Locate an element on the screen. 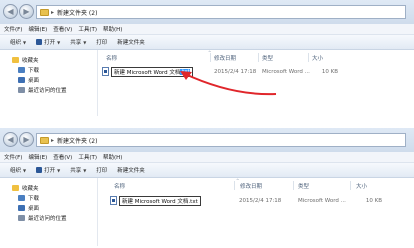 This screenshot has width=414, height=248. open-label: 打开 is located at coordinates (50, 171).